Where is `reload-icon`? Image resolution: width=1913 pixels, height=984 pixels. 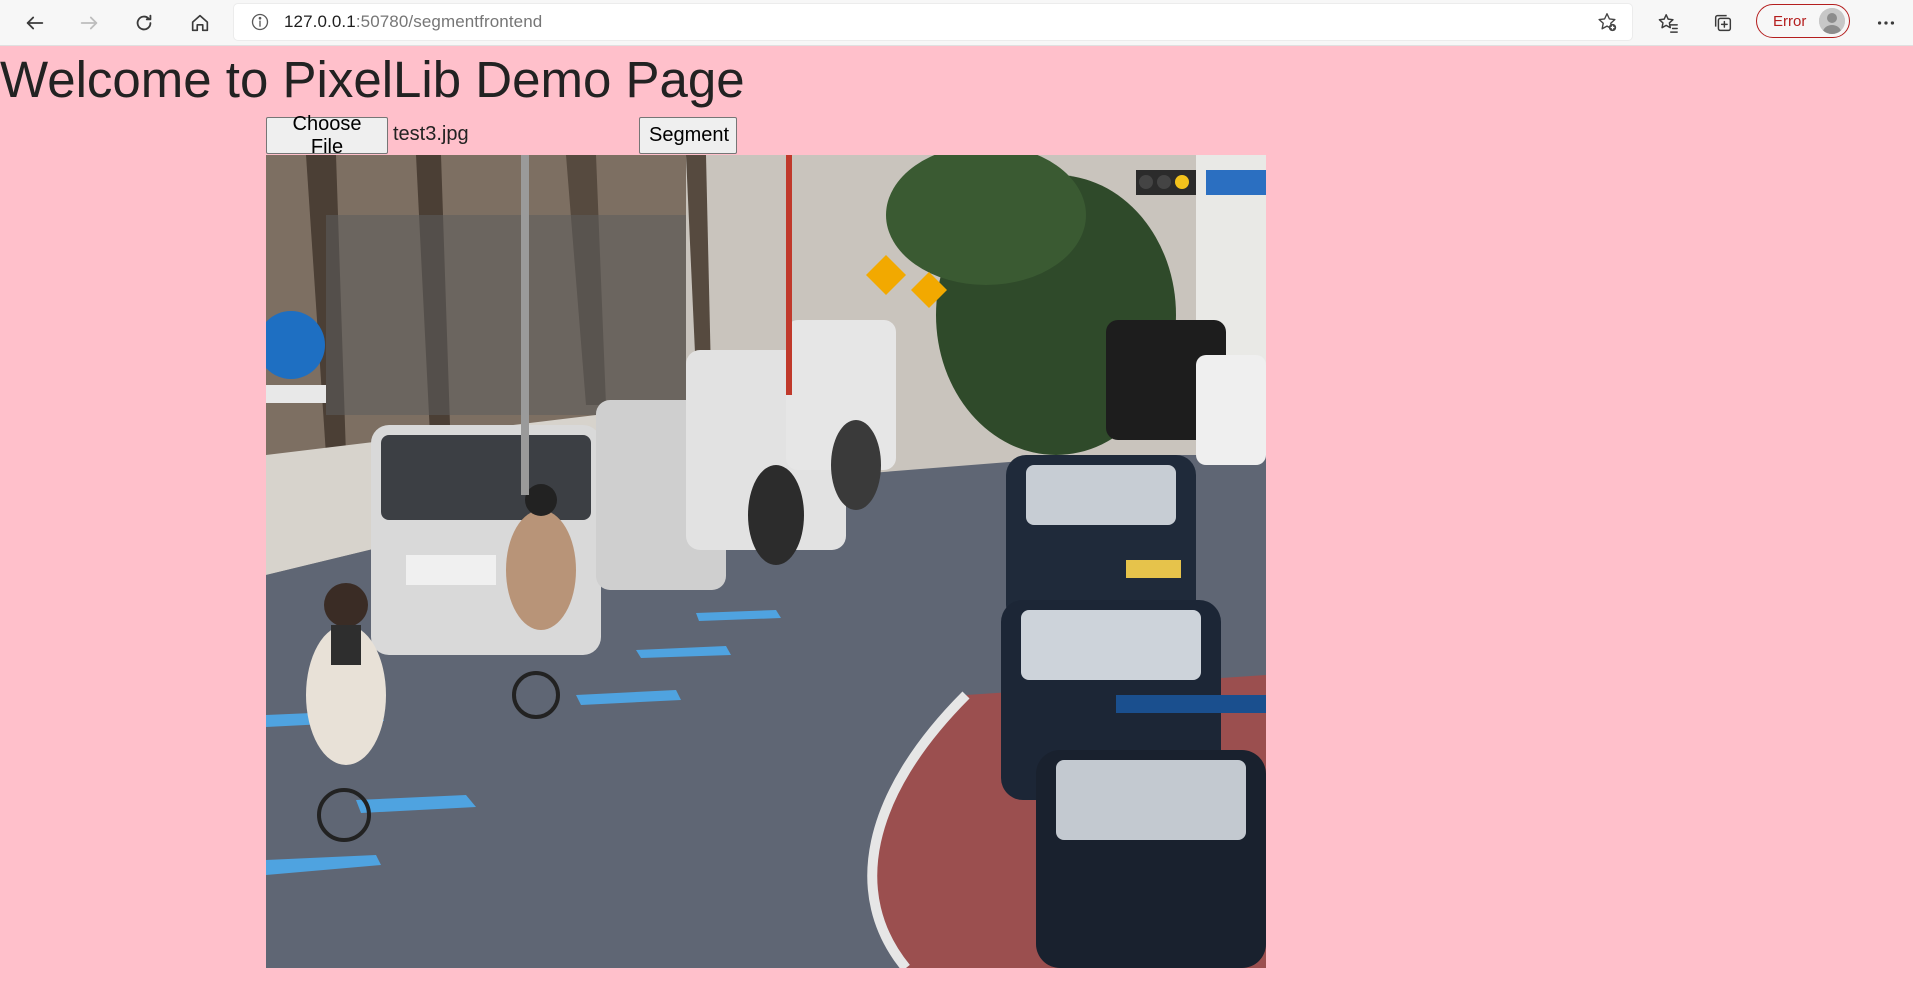 reload-icon is located at coordinates (144, 23).